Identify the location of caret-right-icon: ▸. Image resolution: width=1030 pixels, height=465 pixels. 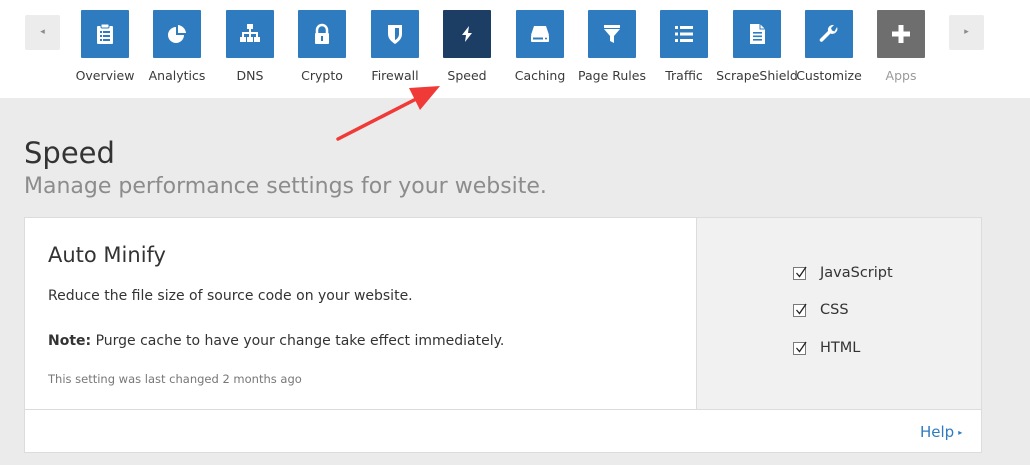
(960, 432).